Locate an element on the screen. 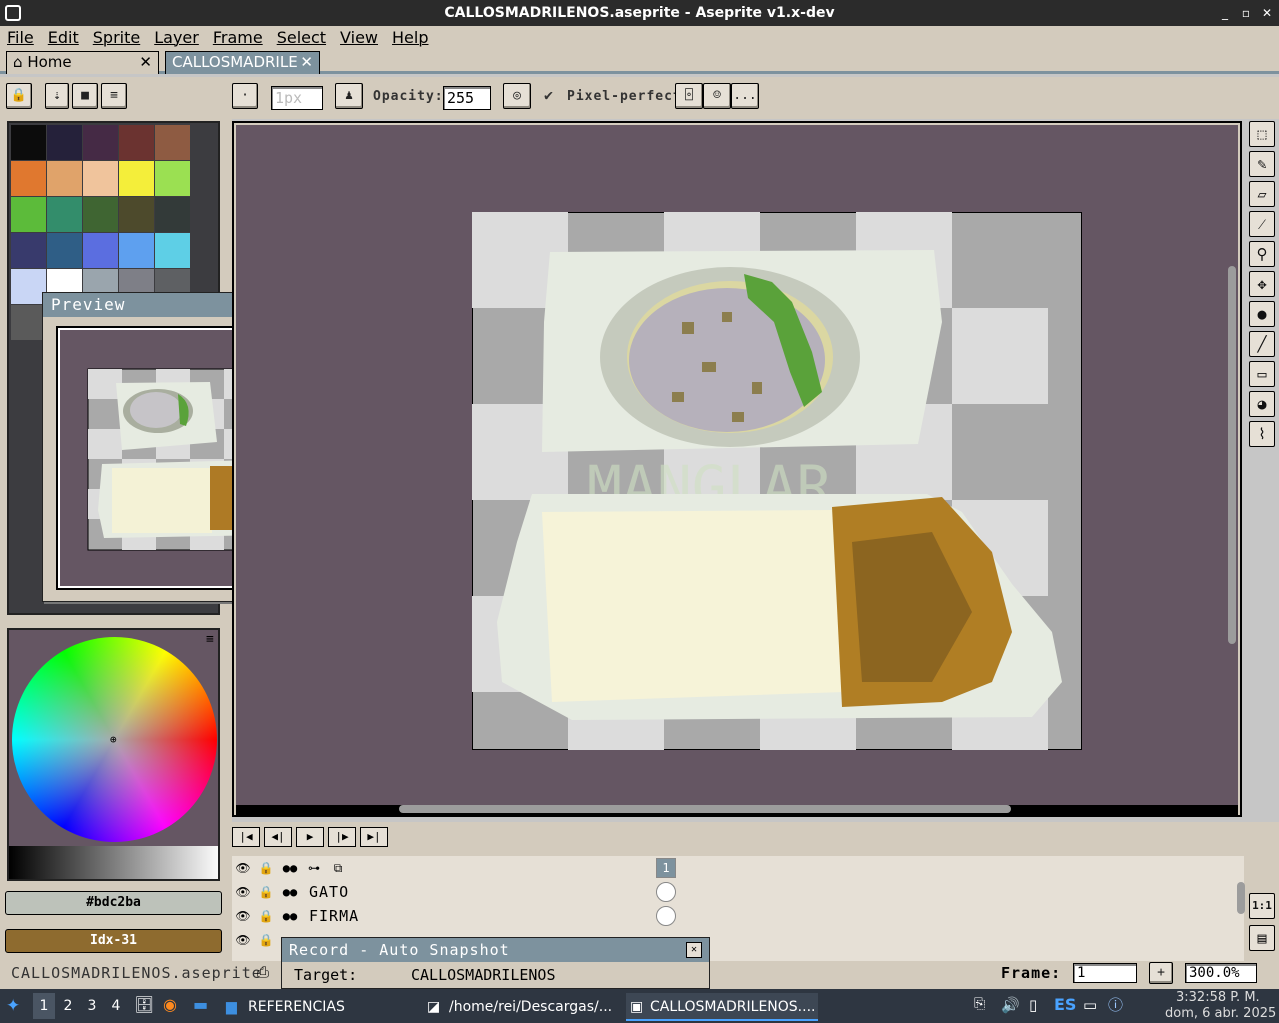 The image size is (1279, 1023). tab-home: ⌂ Home ✕ is located at coordinates (82, 62).